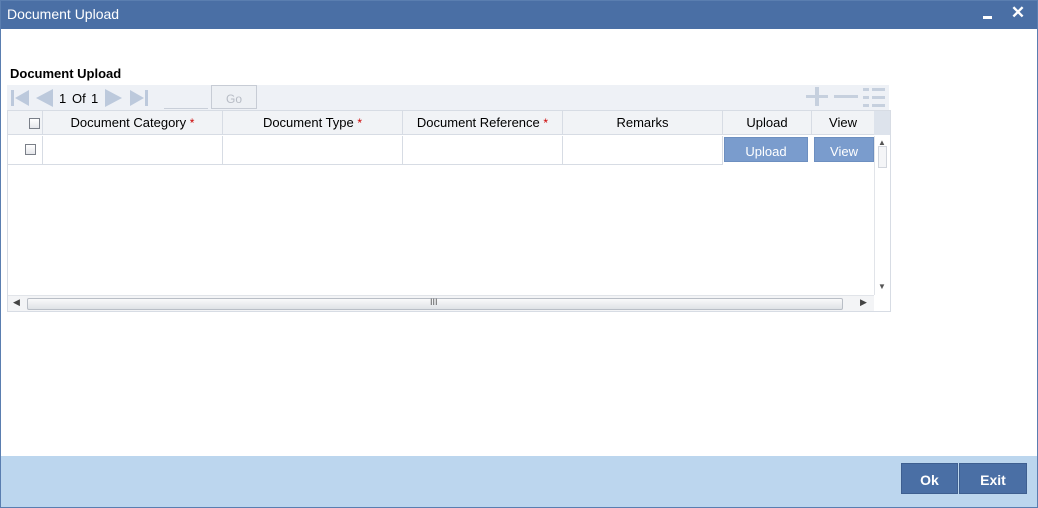 The width and height of the screenshot is (1038, 508). I want to click on horizontal-scroll-thumb: III, so click(435, 303).